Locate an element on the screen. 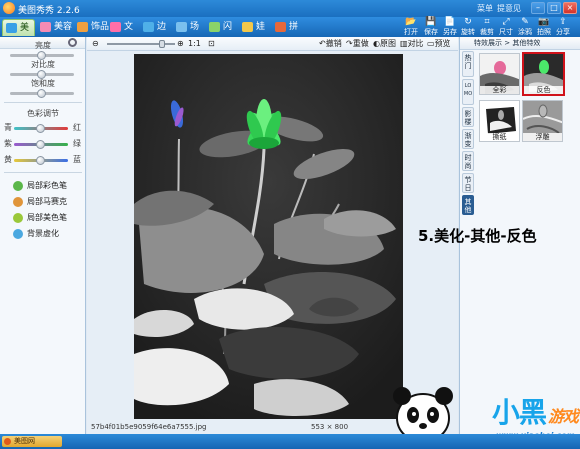 This screenshot has width=580, height=449. taskbar-item: 美图网 is located at coordinates (32, 441).